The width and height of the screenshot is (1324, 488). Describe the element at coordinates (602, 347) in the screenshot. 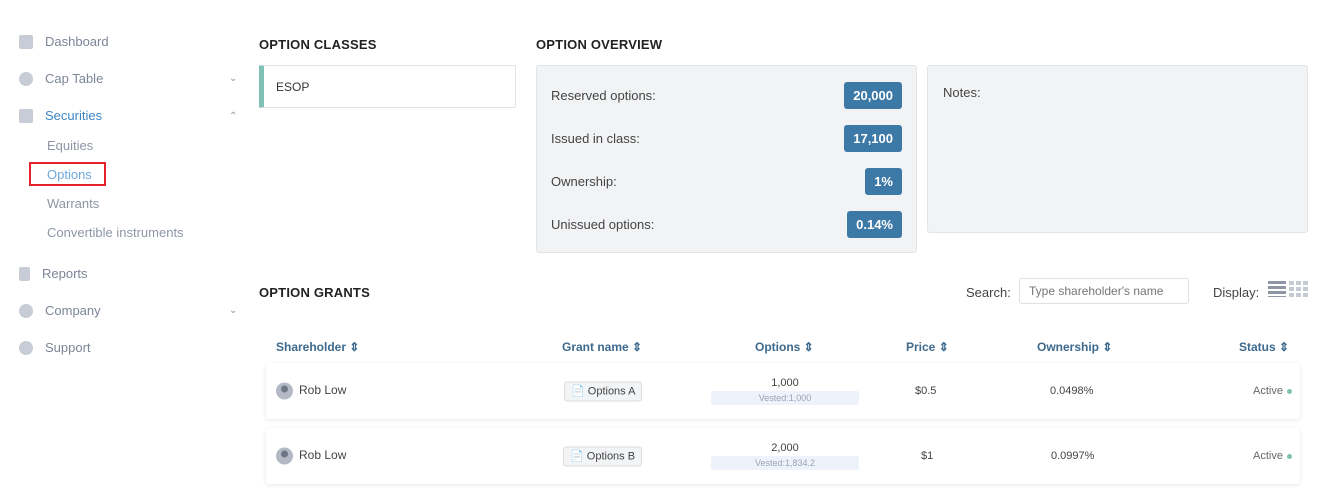

I see `column-grant-name: Grant name ⇕` at that location.